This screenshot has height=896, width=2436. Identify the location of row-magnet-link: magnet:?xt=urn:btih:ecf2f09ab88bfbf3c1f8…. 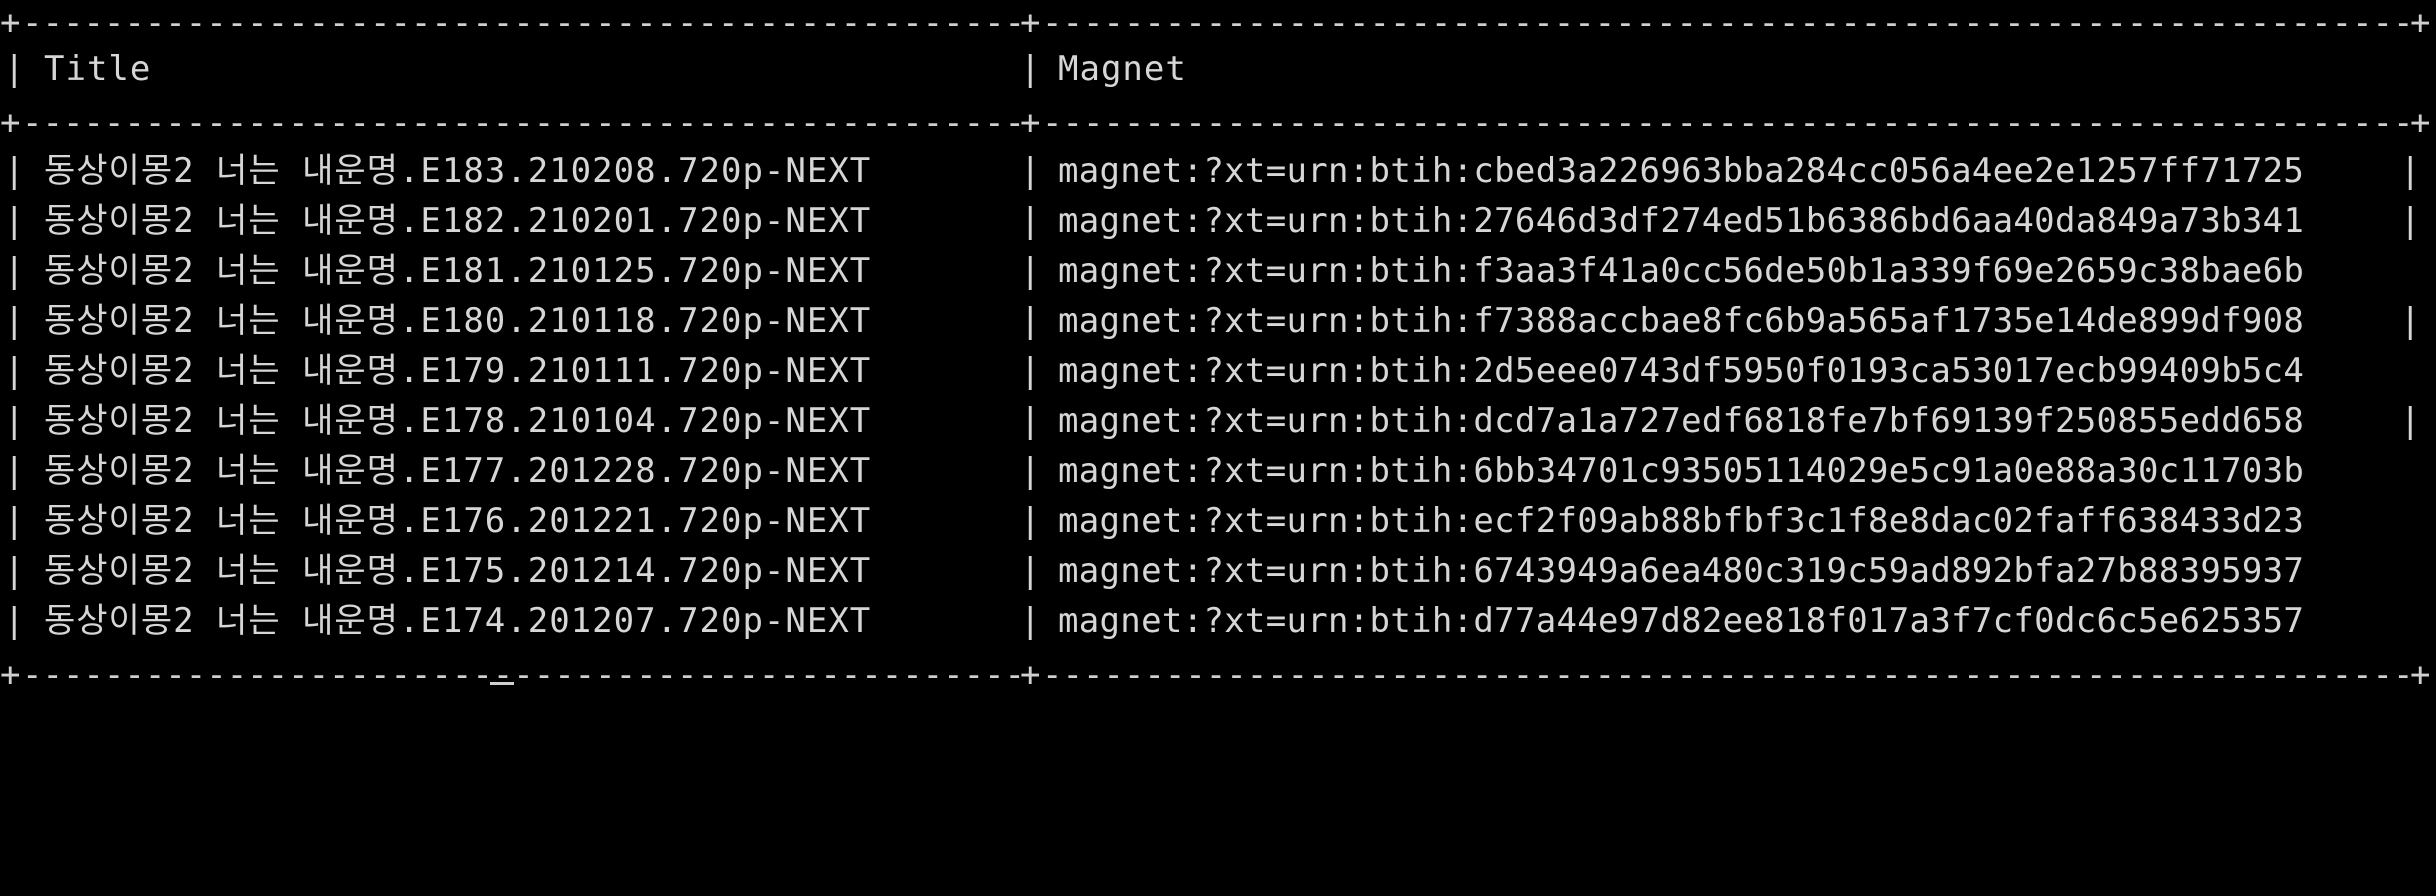
(1681, 521).